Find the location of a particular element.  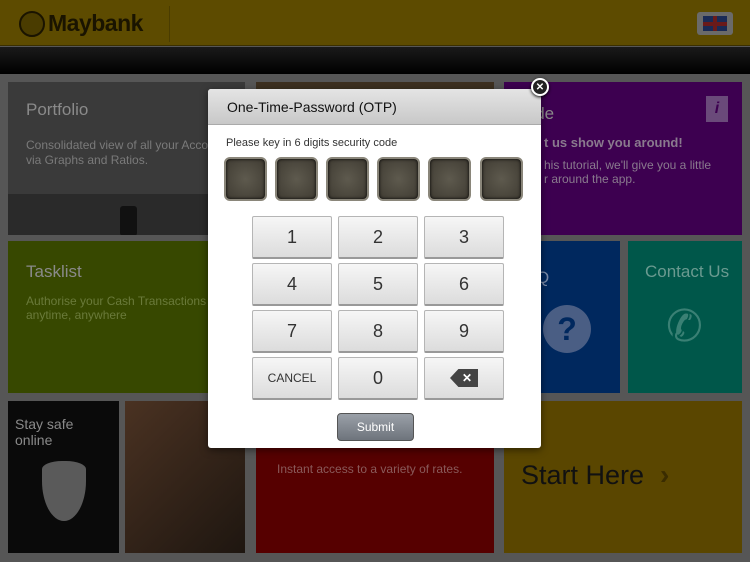

tile-contact-us: Contact Us ✆ is located at coordinates (685, 317).